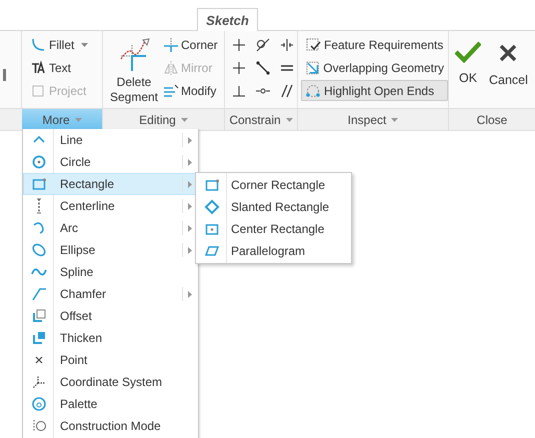 This screenshot has width=535, height=438. Describe the element at coordinates (38, 91) in the screenshot. I see `square-icon` at that location.